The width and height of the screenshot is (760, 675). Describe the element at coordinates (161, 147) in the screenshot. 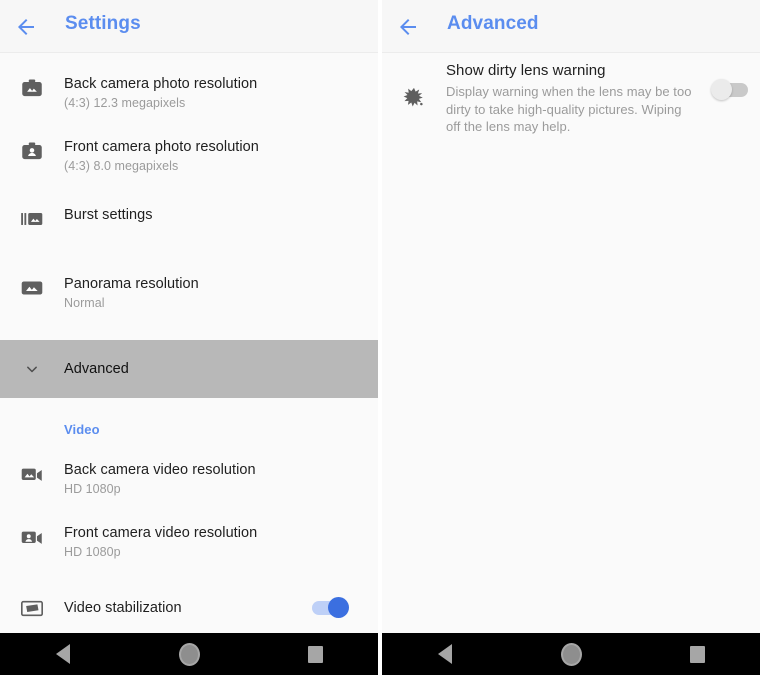

I see `list-item-title: Front camera photo resolution` at that location.